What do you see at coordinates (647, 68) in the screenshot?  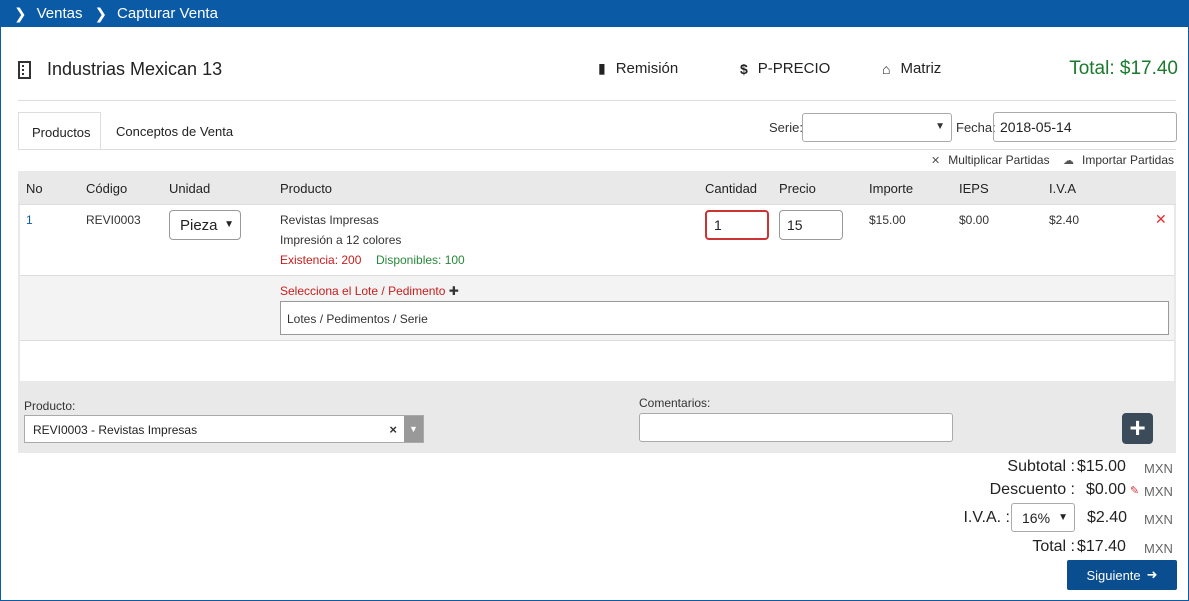 I see `remision-label: Remisión` at bounding box center [647, 68].